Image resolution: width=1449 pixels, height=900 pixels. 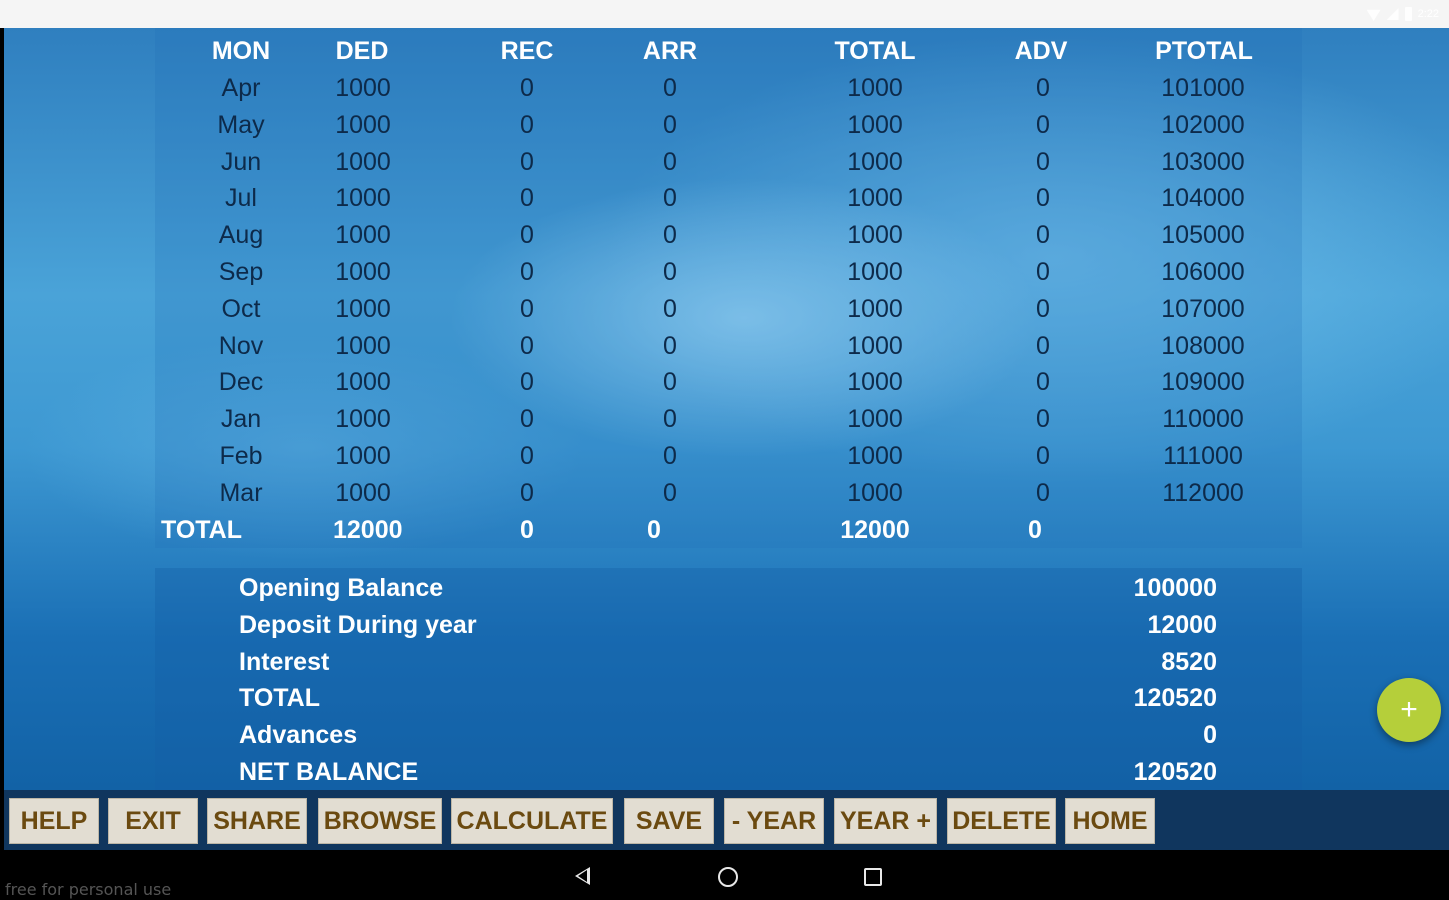 I want to click on help-button: HELP, so click(x=54, y=821).